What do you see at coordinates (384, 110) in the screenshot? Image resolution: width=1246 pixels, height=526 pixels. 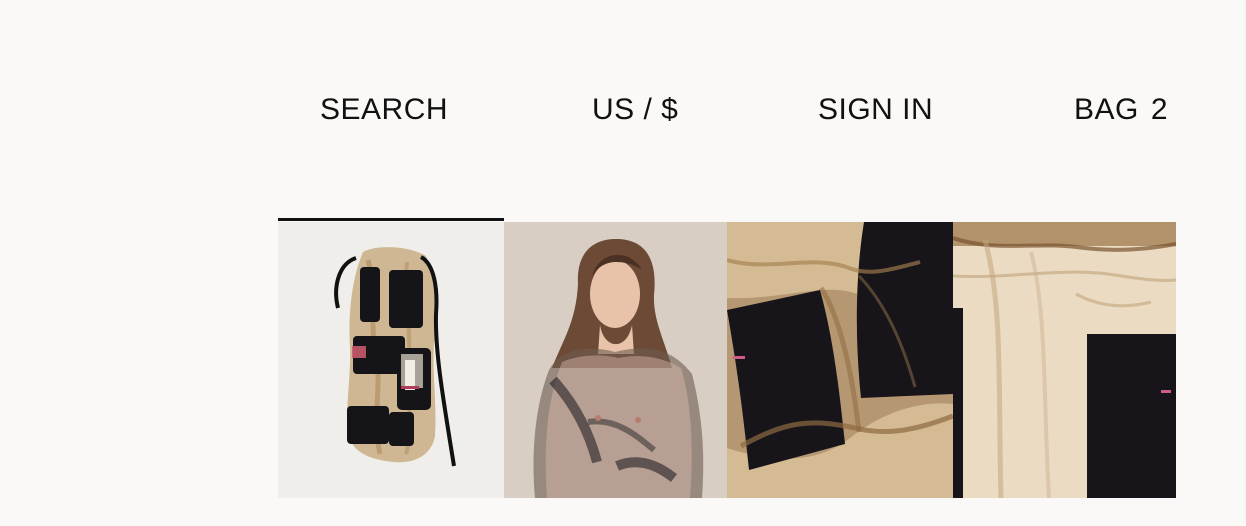 I see `search-link: SEARCH` at bounding box center [384, 110].